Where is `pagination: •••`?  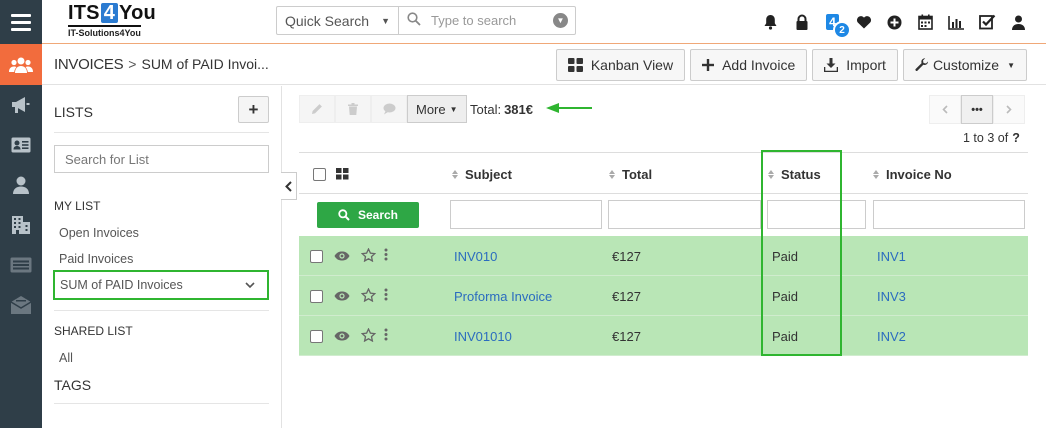
pagination: ••• is located at coordinates (977, 109).